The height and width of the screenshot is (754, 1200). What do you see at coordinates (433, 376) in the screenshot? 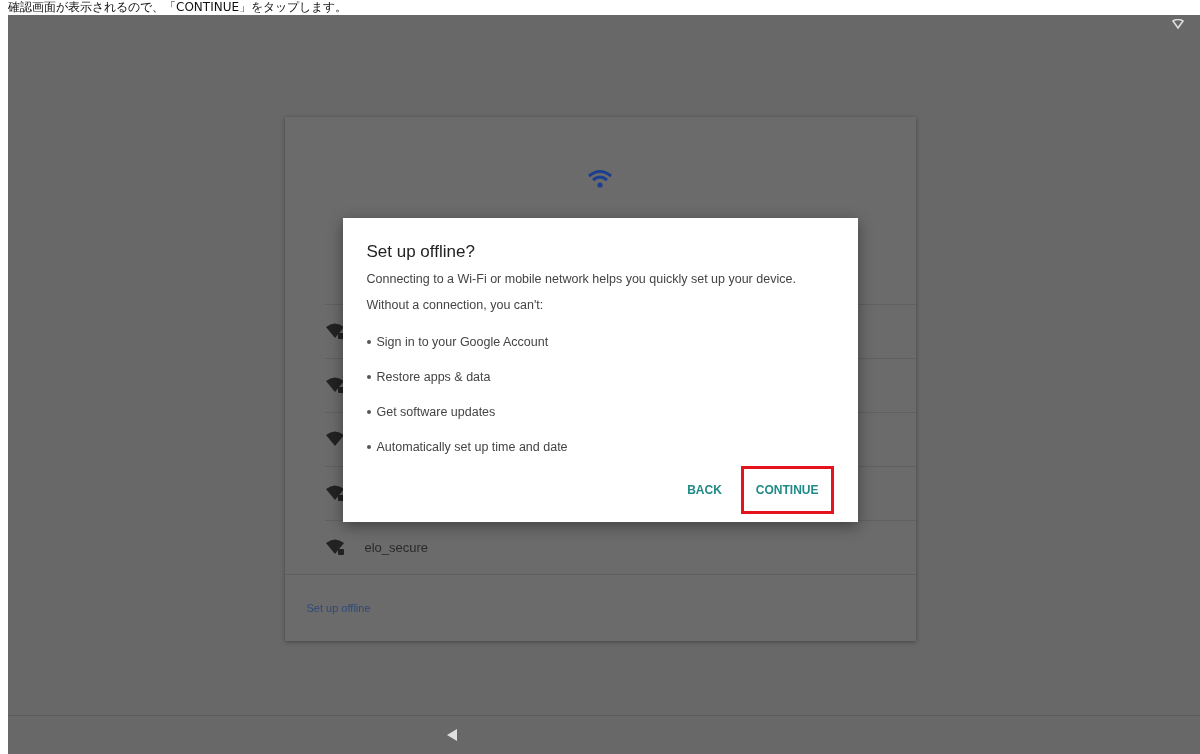
I see `list-item: Restore apps & data` at bounding box center [433, 376].